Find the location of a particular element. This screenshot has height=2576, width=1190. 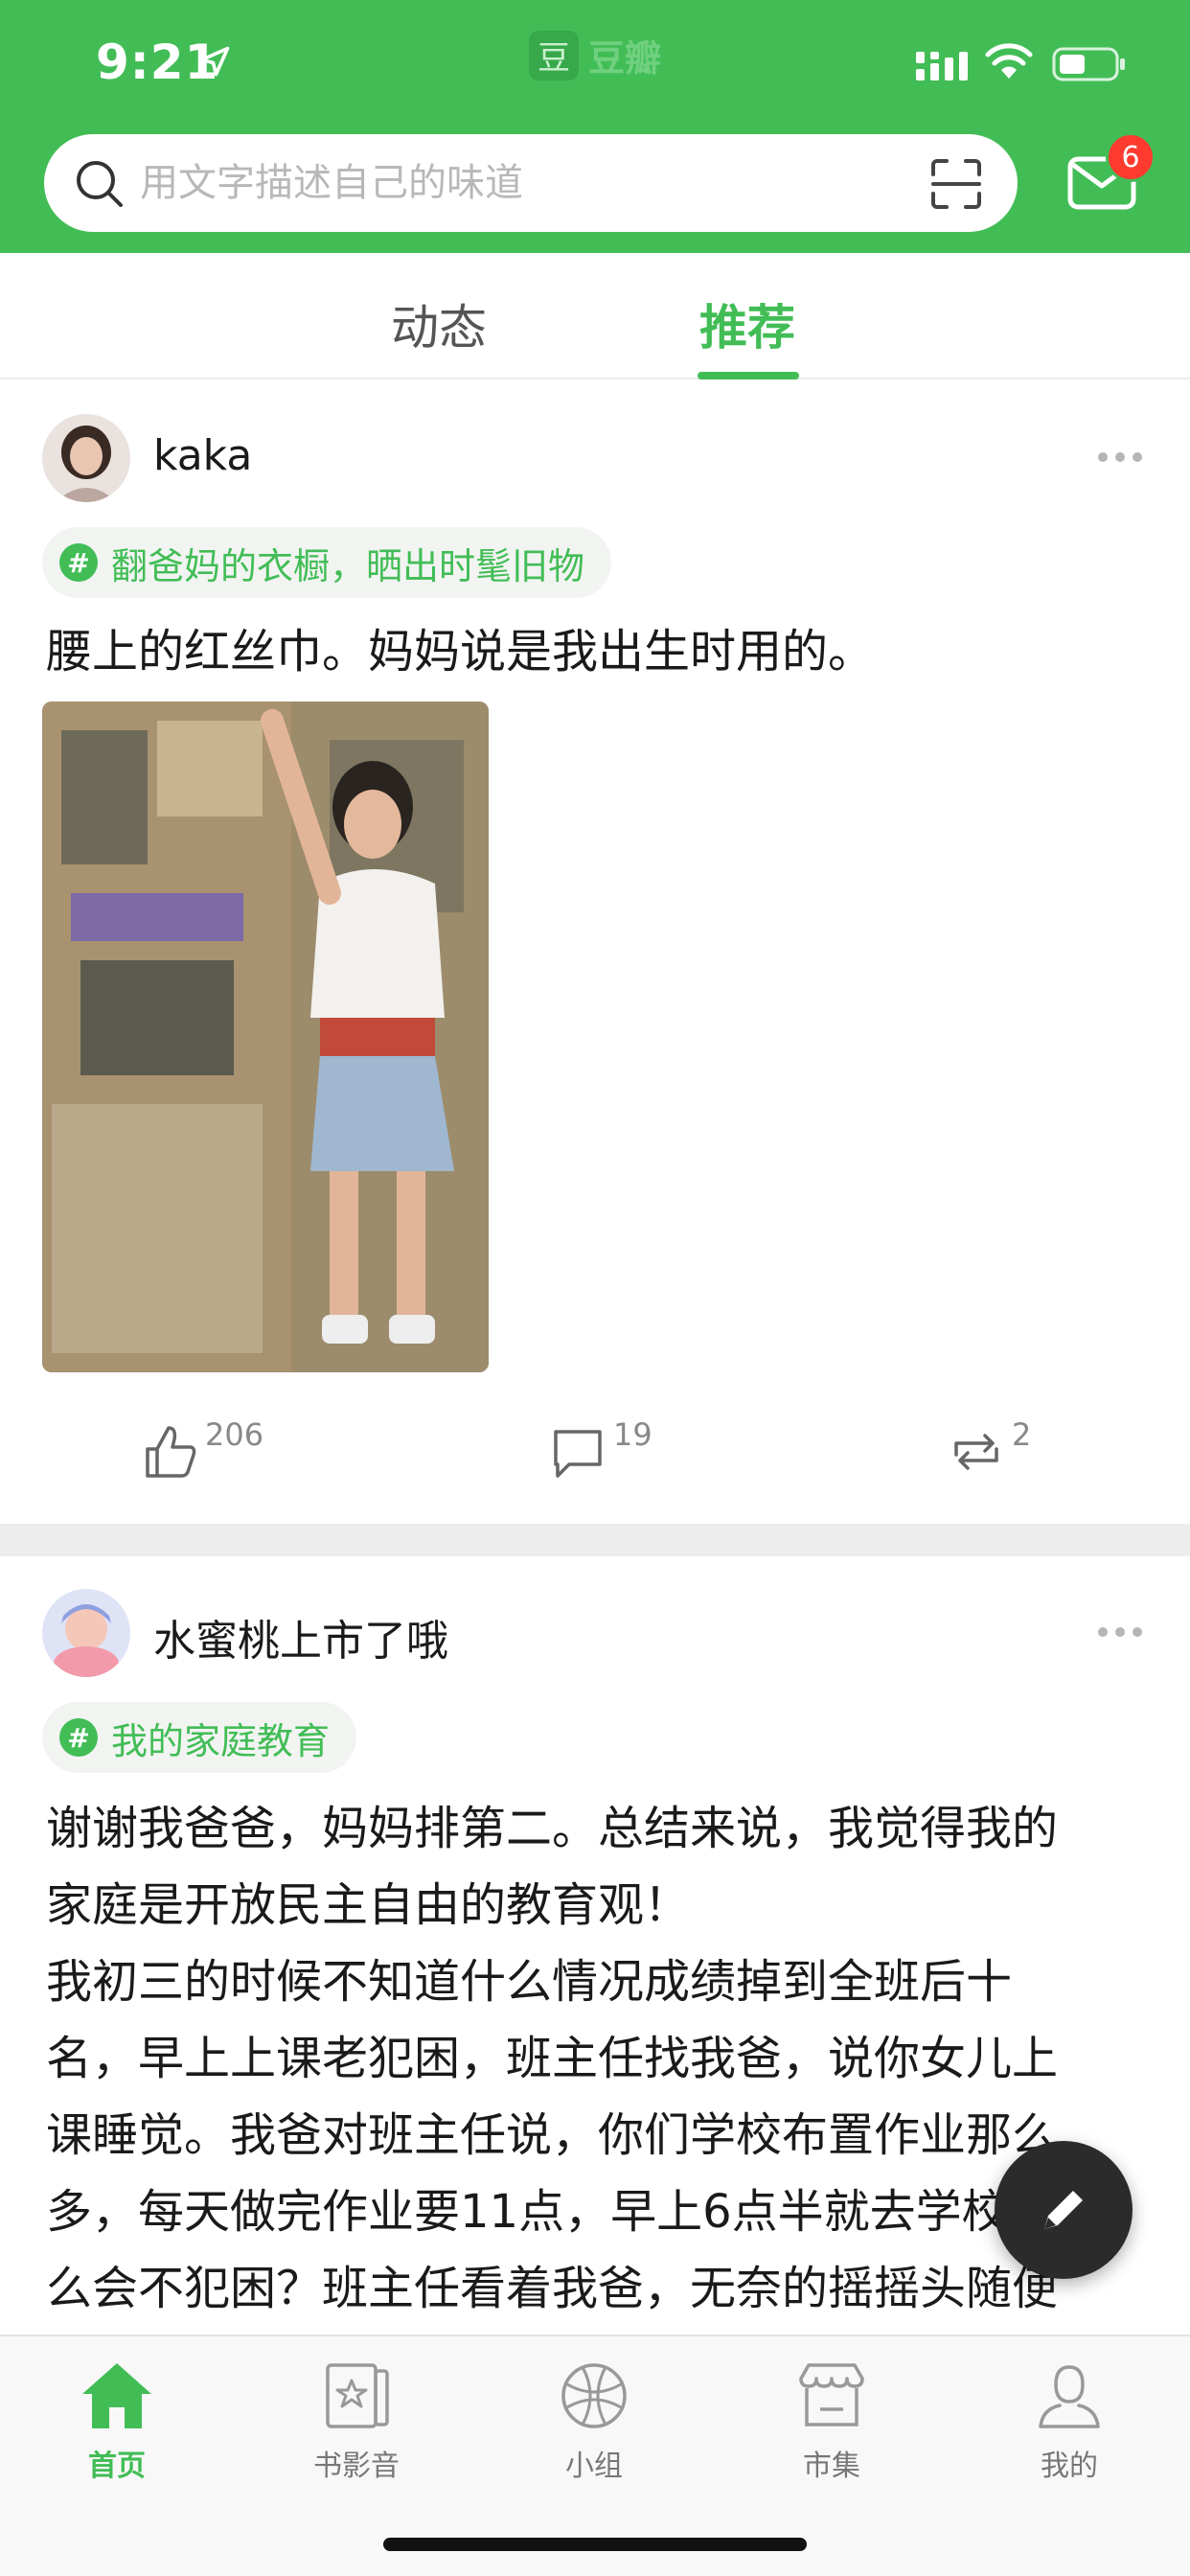

nav-label: 我的 is located at coordinates (1070, 2466).